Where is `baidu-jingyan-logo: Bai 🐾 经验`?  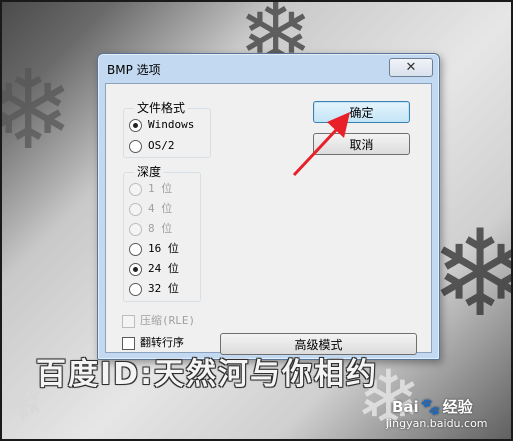
baidu-jingyan-logo: Bai 🐾 经验 is located at coordinates (432, 406).